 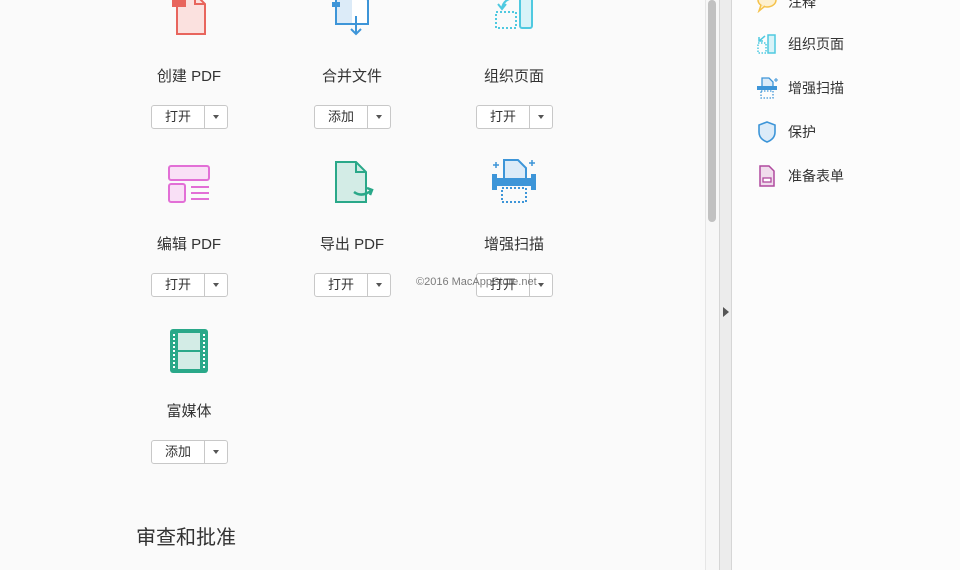 I want to click on watermark: ©2016 MacAppStore.net, so click(x=476, y=282).